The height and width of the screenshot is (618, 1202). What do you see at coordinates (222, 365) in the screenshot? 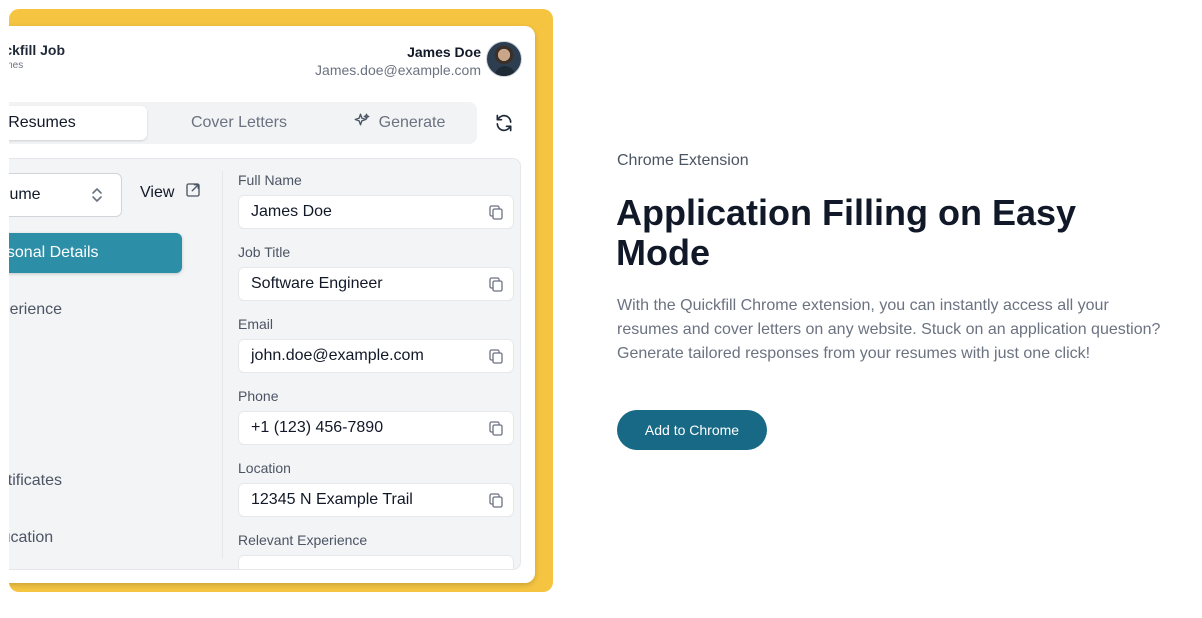
I see `divider` at bounding box center [222, 365].